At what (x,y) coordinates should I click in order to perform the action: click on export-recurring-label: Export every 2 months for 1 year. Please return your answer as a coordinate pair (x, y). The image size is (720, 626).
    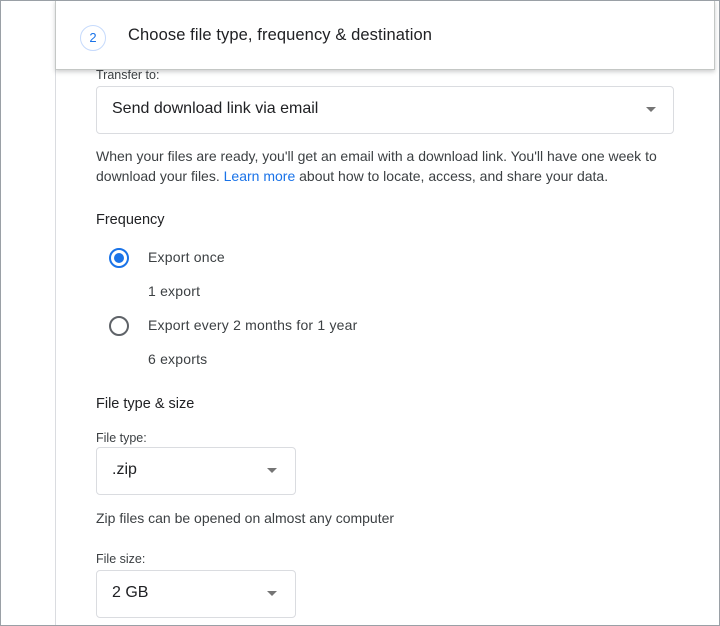
    Looking at the image, I should click on (253, 325).